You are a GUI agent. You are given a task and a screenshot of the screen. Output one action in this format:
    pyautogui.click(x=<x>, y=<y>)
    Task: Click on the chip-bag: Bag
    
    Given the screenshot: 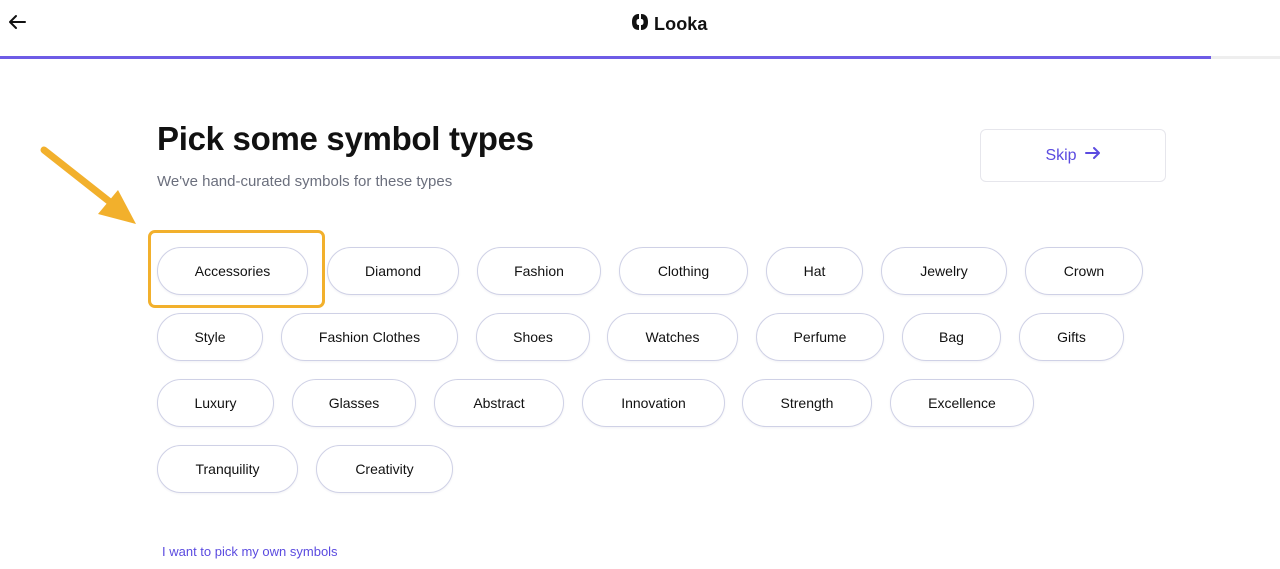 What is the action you would take?
    pyautogui.click(x=951, y=337)
    